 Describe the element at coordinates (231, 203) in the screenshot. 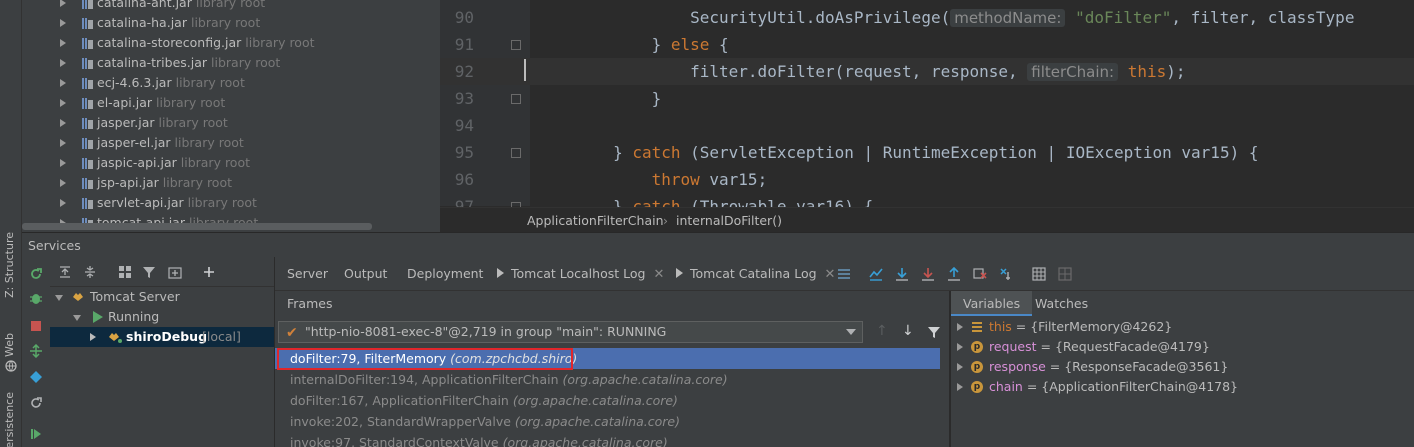

I see `project-tree-item: servlet-api.jar library root` at that location.